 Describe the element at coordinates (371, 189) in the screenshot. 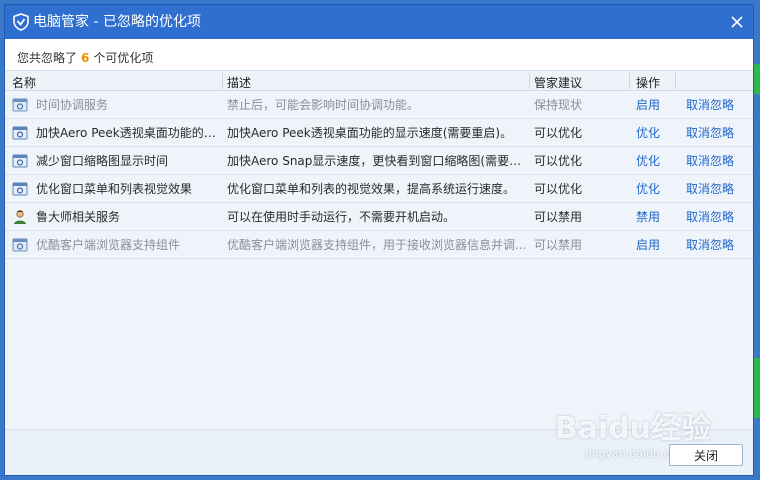

I see `item-description: 优化窗口菜单和列表的视觉效果，提高系统运行速度。` at that location.